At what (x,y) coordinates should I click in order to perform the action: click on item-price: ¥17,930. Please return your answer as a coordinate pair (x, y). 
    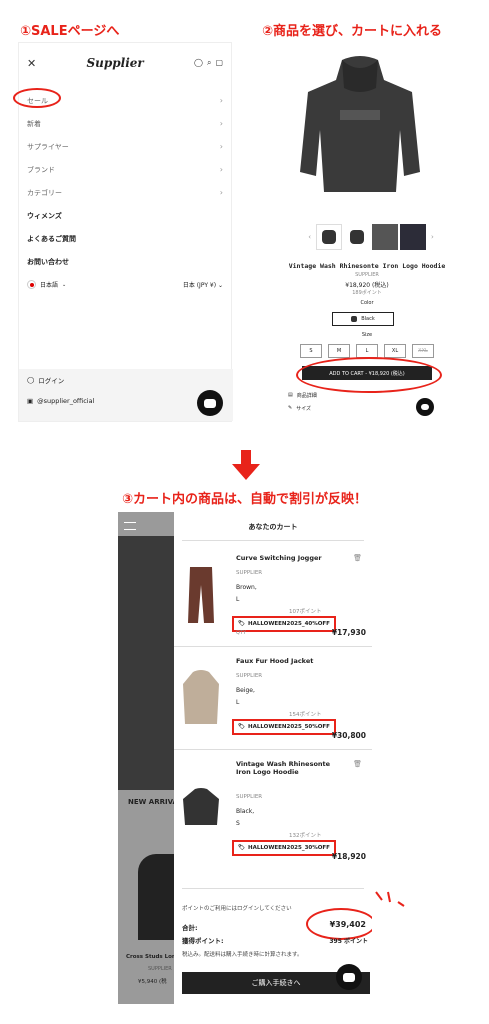
    Looking at the image, I should click on (348, 632).